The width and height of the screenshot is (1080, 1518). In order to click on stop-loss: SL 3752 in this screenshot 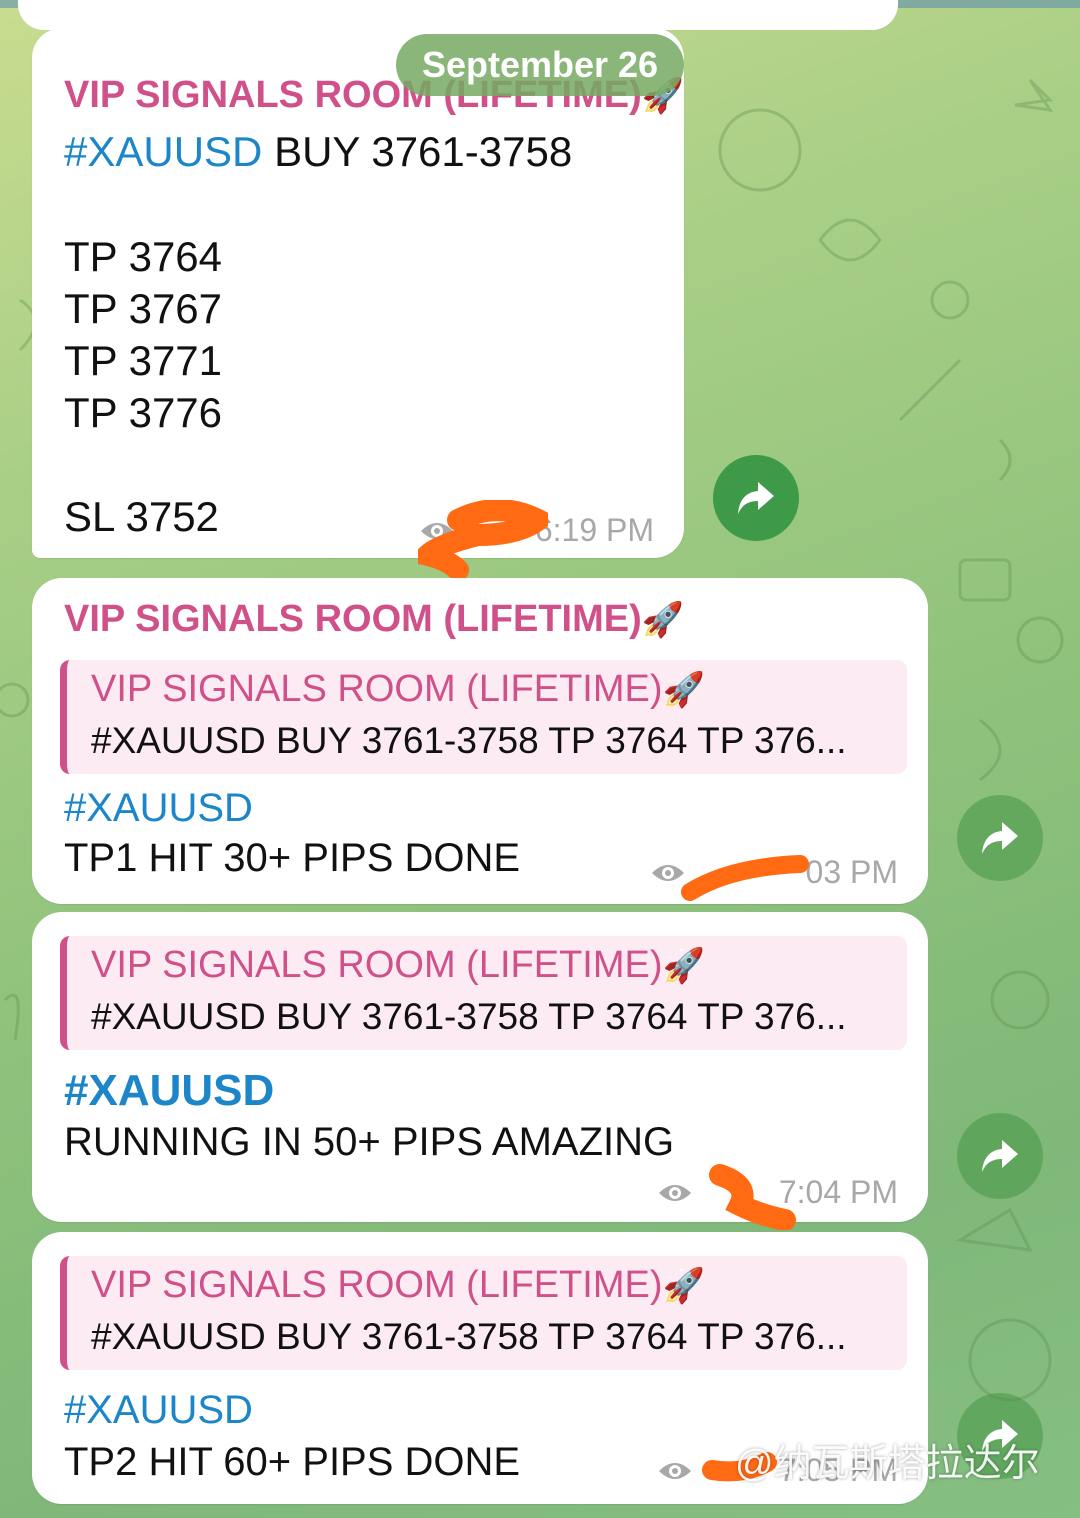, I will do `click(141, 516)`.